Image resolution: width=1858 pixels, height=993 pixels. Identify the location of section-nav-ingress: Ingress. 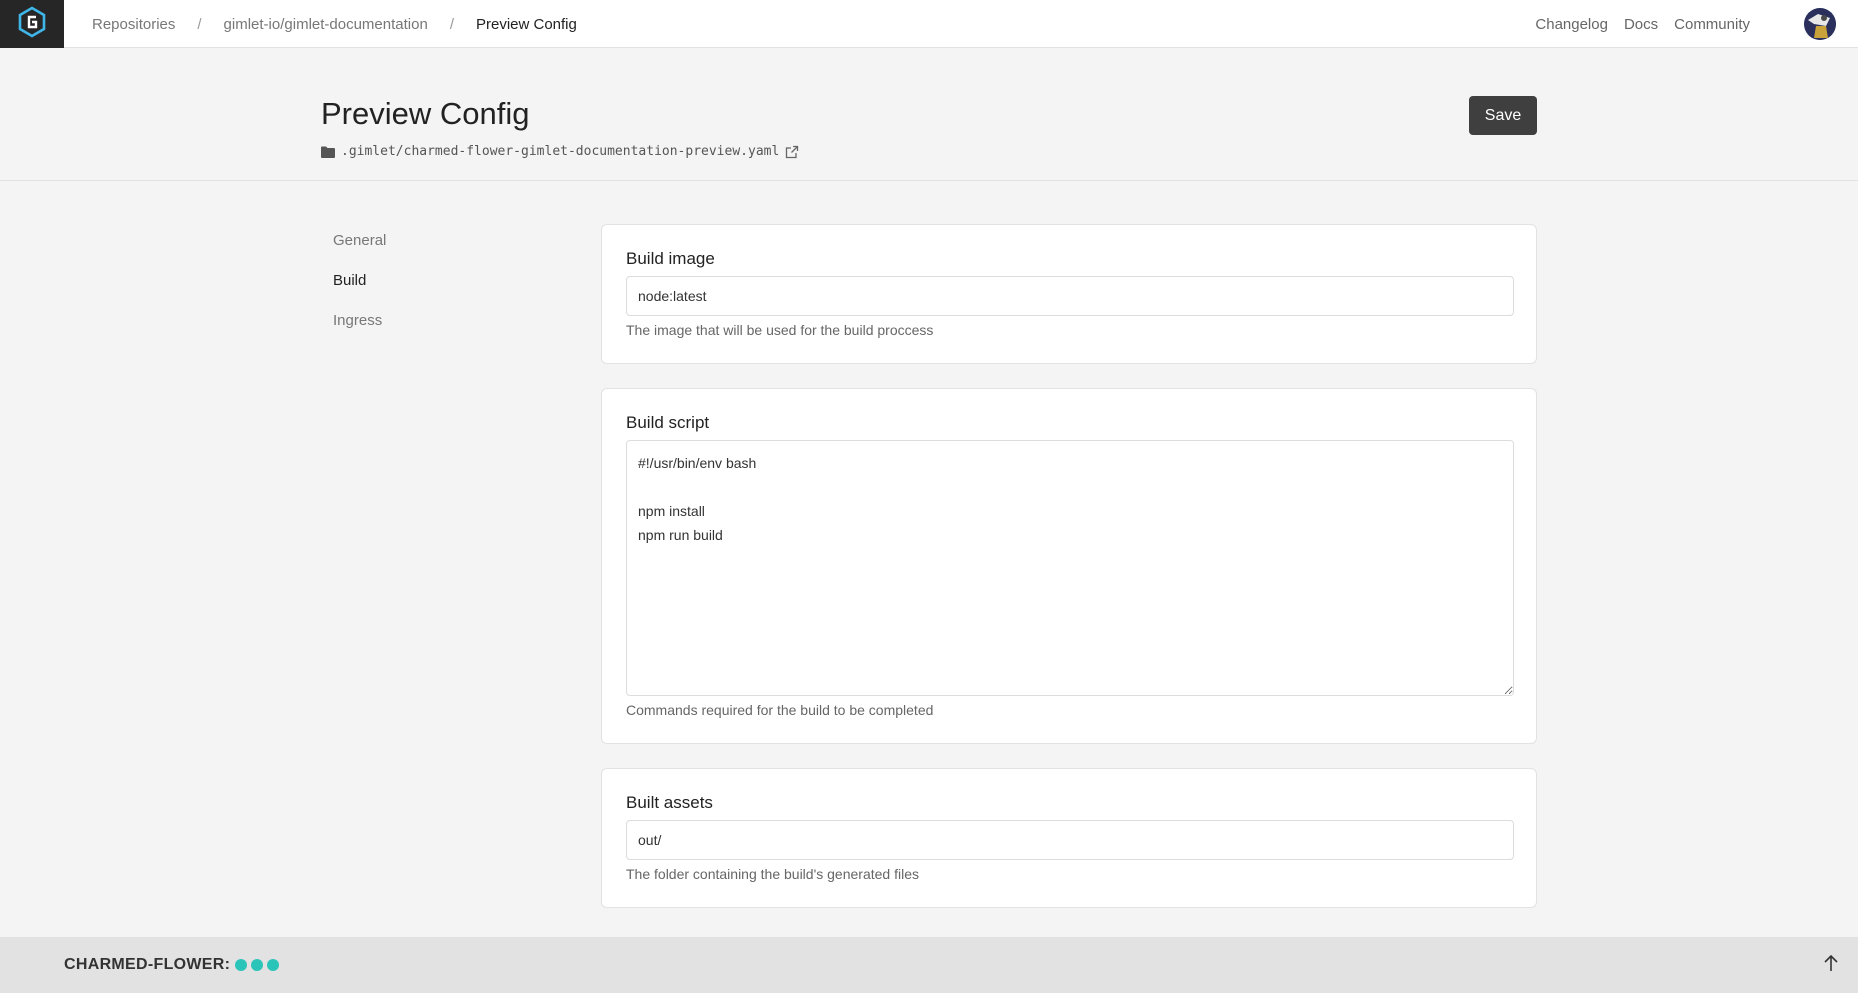
(359, 332).